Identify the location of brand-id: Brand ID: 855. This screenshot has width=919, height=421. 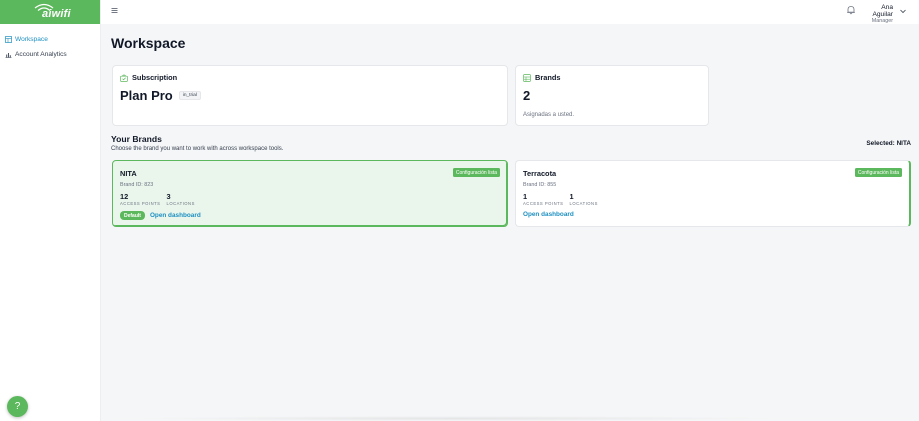
(540, 185).